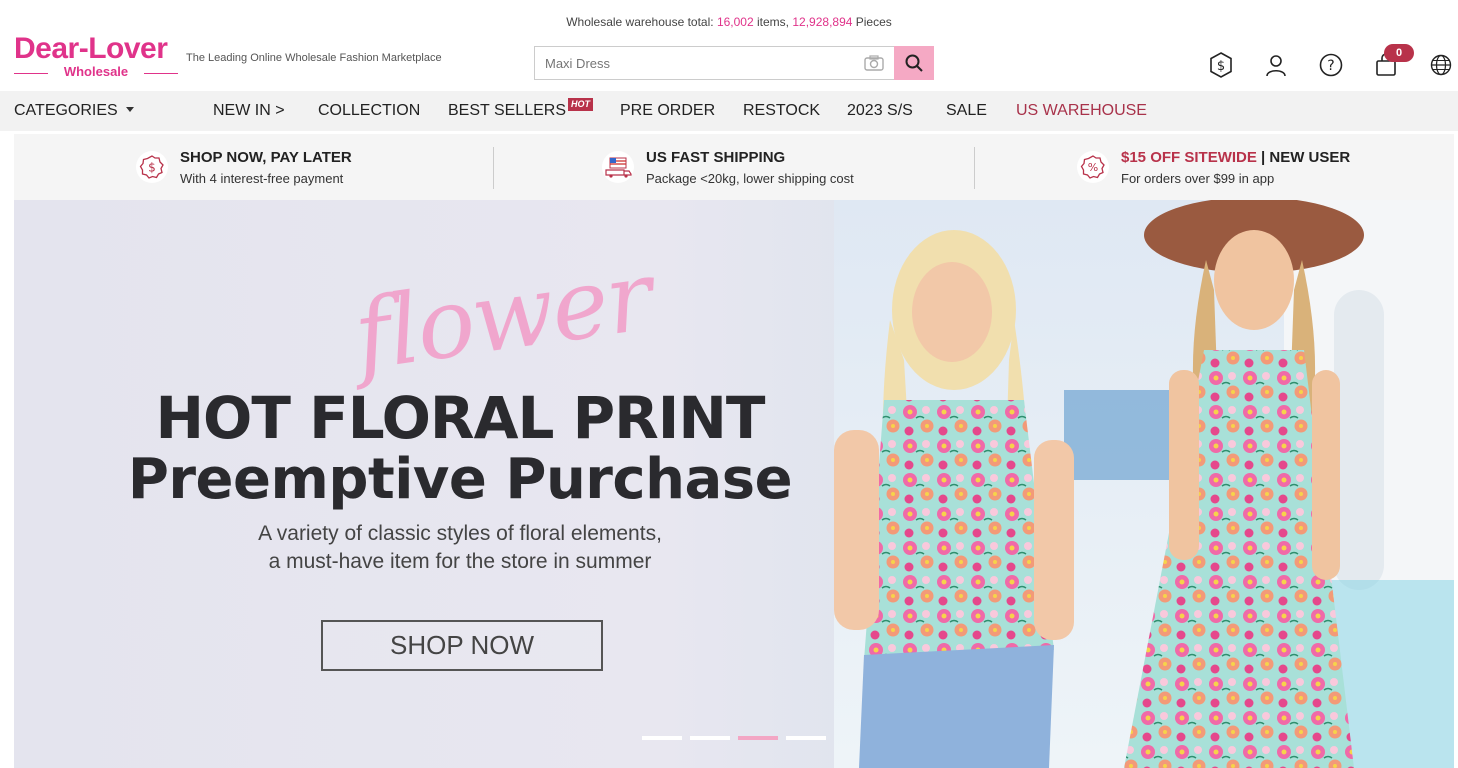 The image size is (1458, 768). Describe the element at coordinates (129, 109) in the screenshot. I see `caret-down-icon` at that location.